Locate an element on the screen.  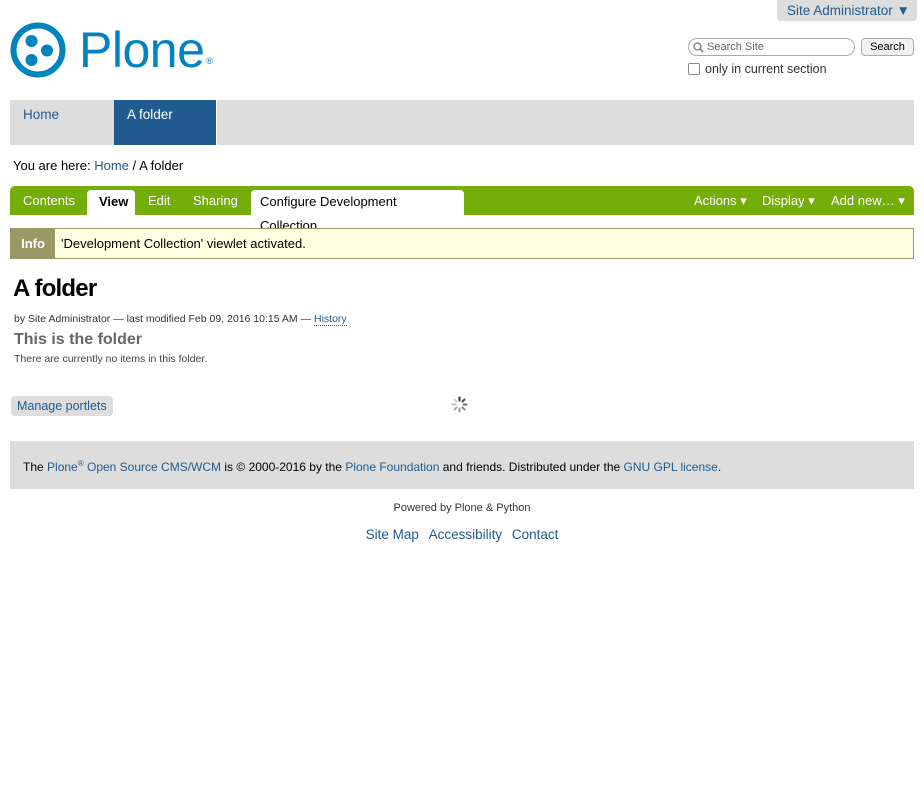
loading-spinner-icon is located at coordinates (459, 404).